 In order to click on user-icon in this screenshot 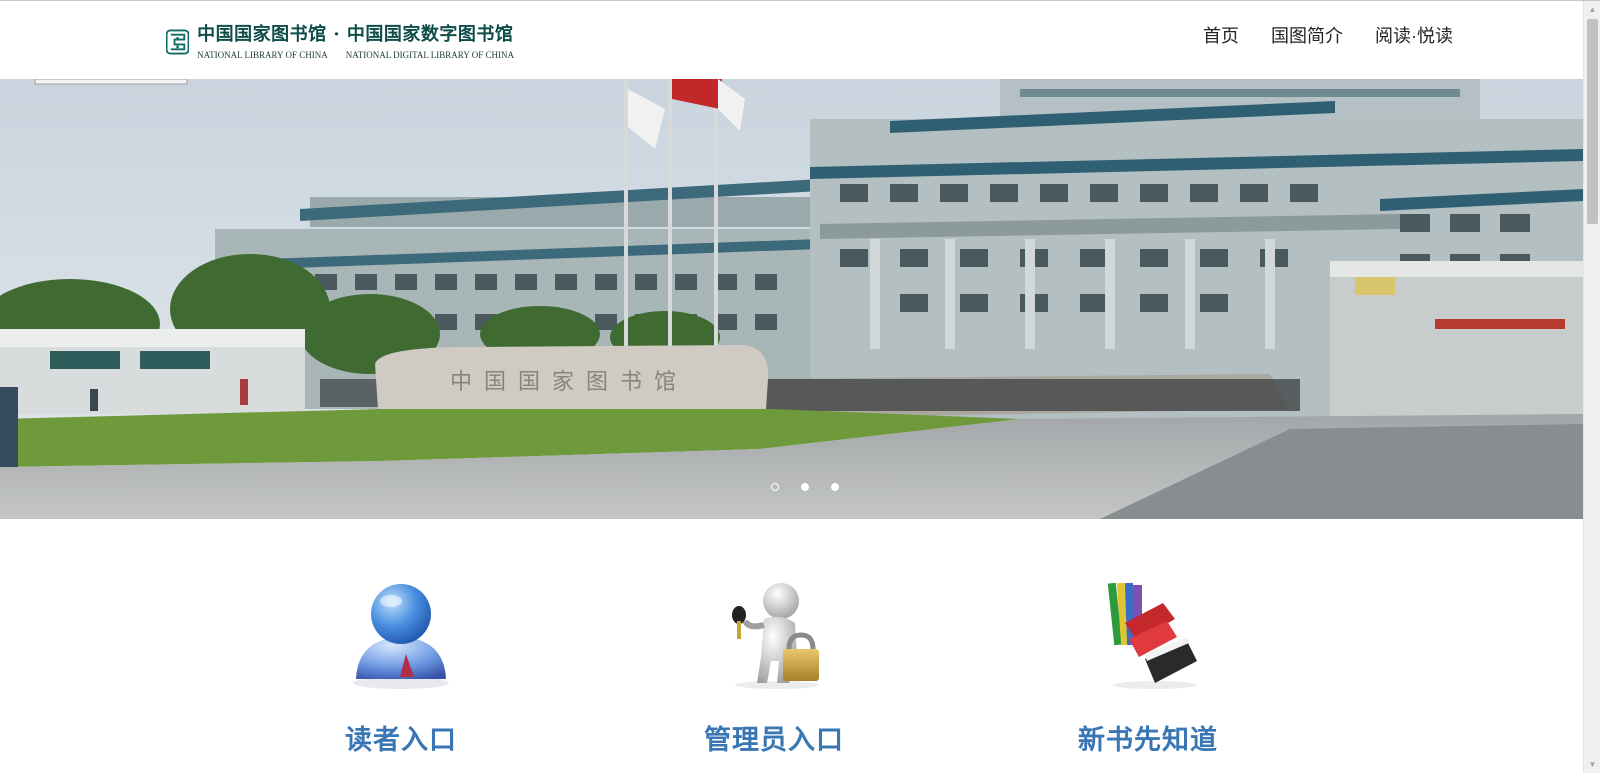, I will do `click(401, 636)`.